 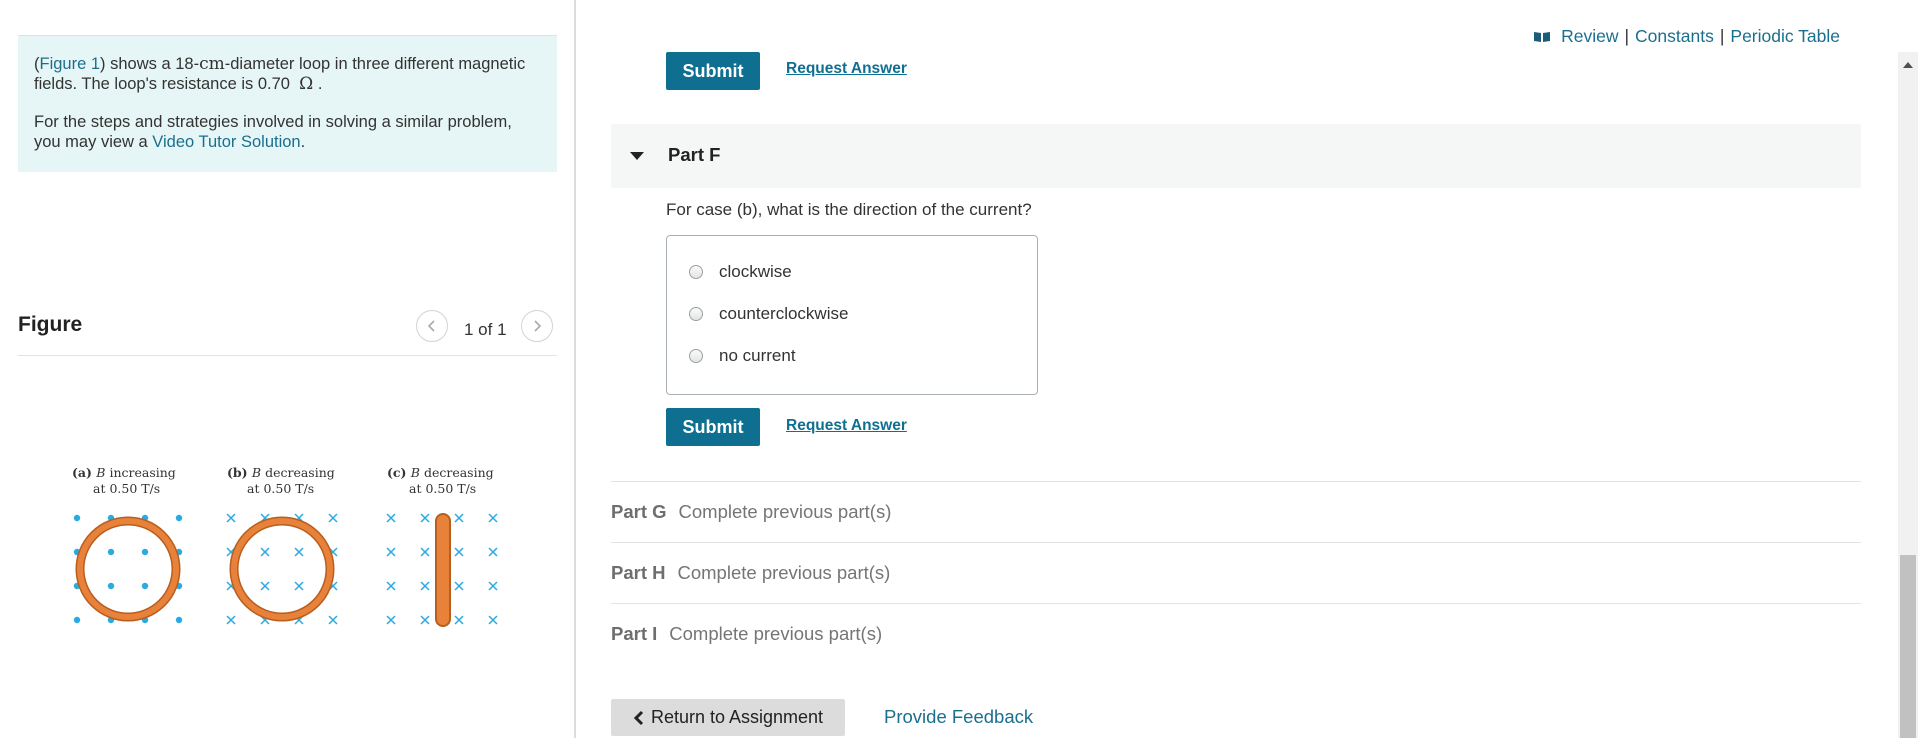 I want to click on loop-a, so click(x=128, y=569).